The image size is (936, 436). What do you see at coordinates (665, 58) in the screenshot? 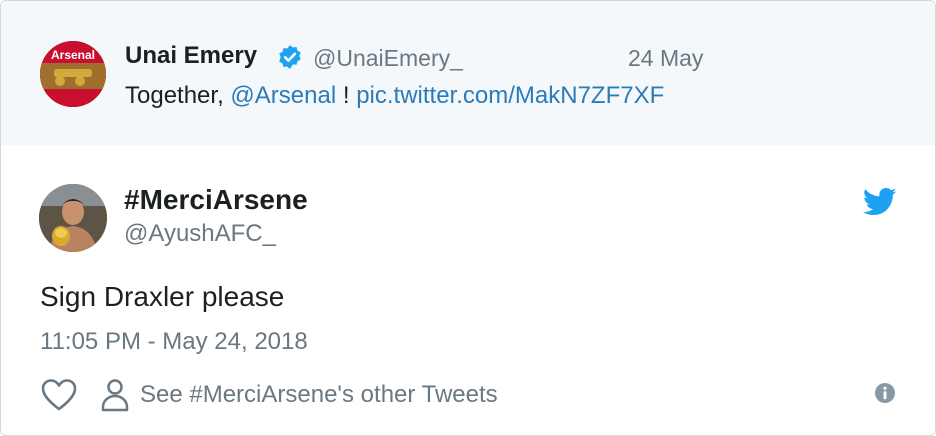
I see `quoted-tweet-date: 24 May` at bounding box center [665, 58].